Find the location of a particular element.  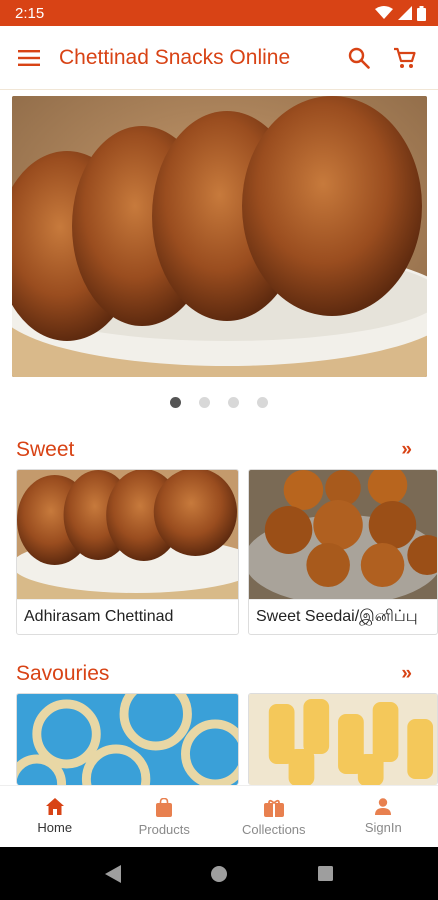

product-label: Sweet Seedai/இனிப்பு is located at coordinates (343, 616).